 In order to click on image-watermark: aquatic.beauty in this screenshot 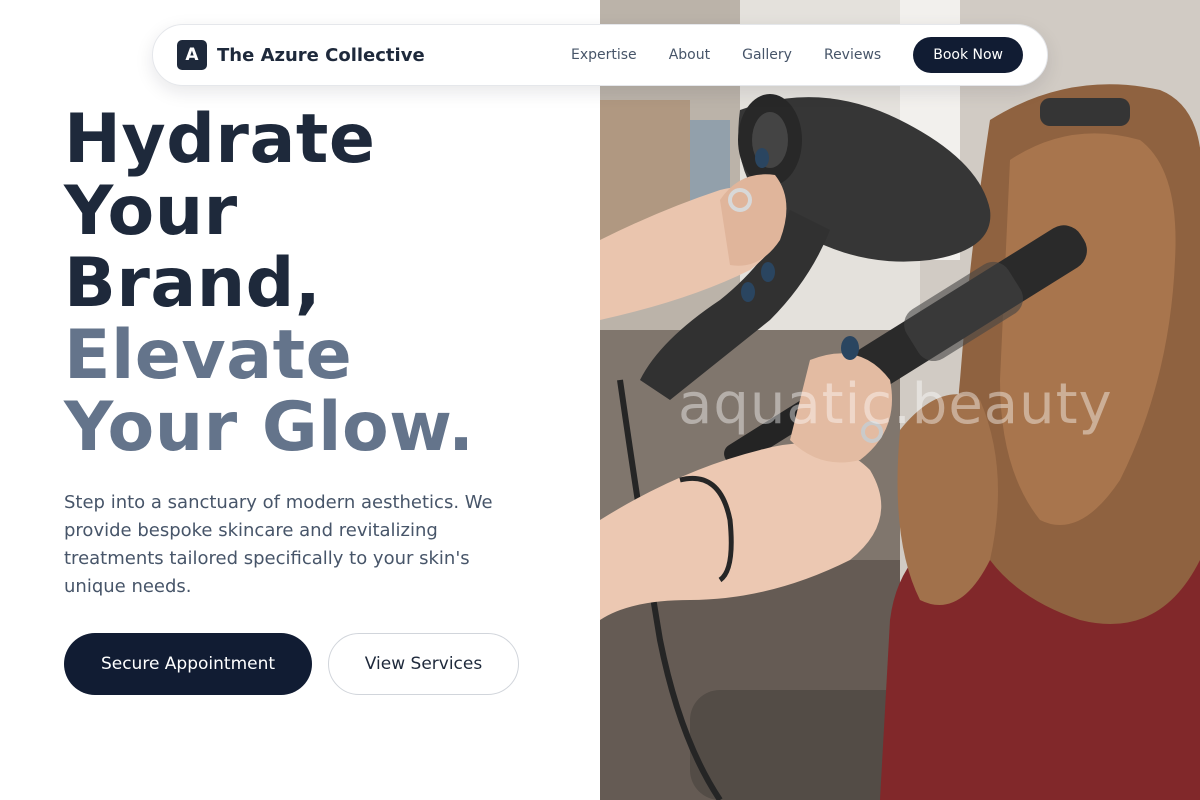, I will do `click(895, 404)`.